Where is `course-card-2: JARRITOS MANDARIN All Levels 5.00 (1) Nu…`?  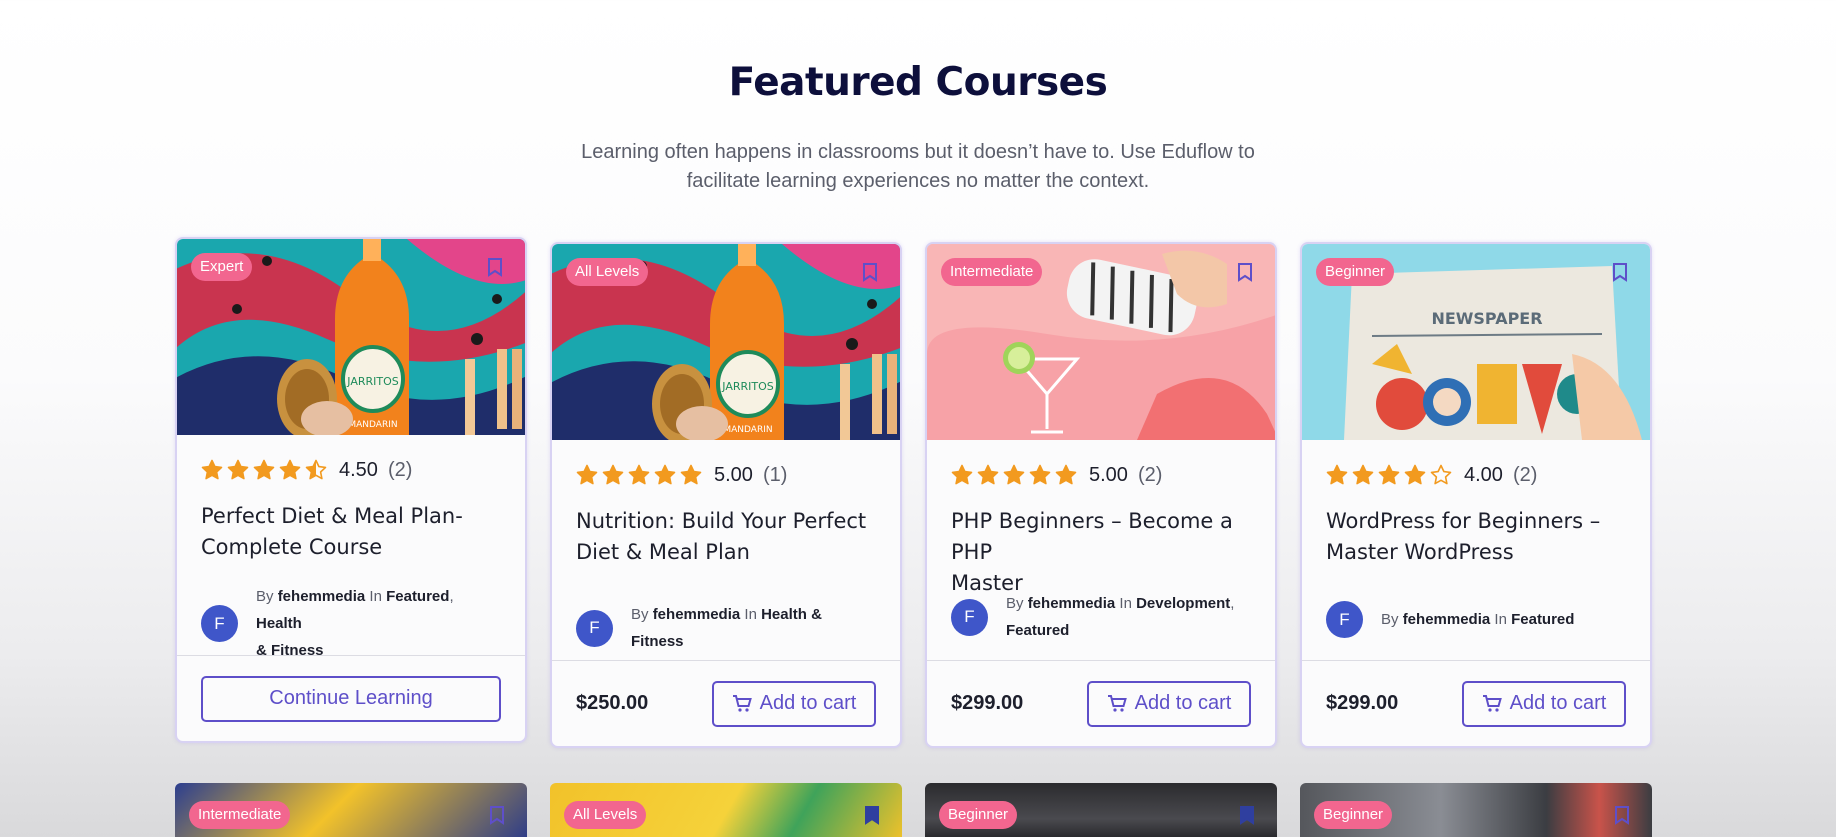
course-card-2: JARRITOS MANDARIN All Levels 5.00 (1) Nu… is located at coordinates (726, 495).